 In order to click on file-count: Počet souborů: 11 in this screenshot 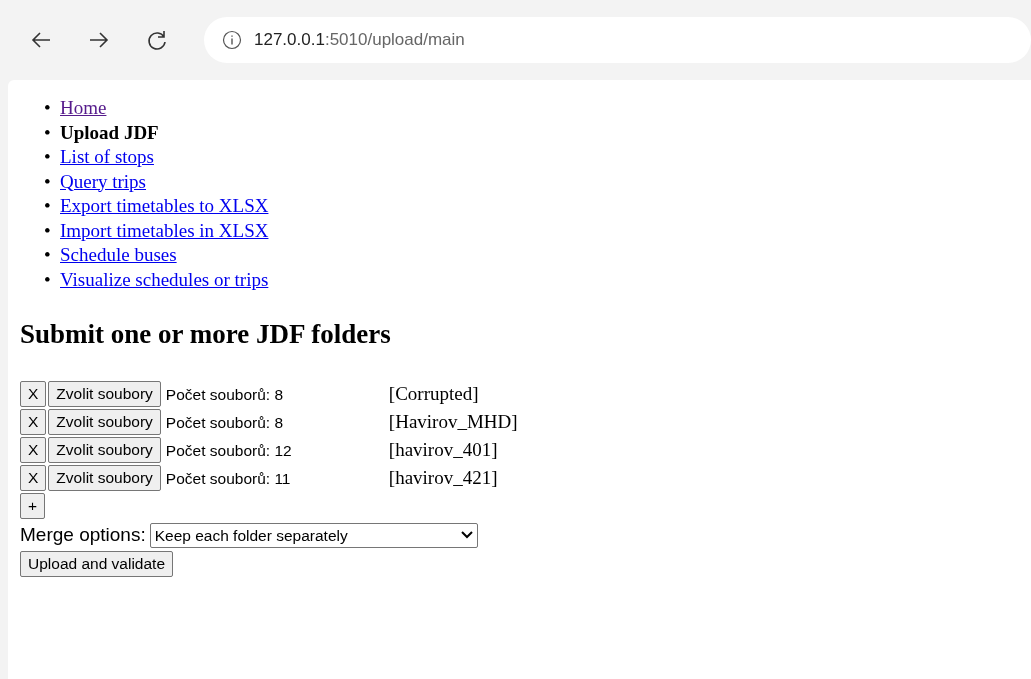, I will do `click(228, 478)`.